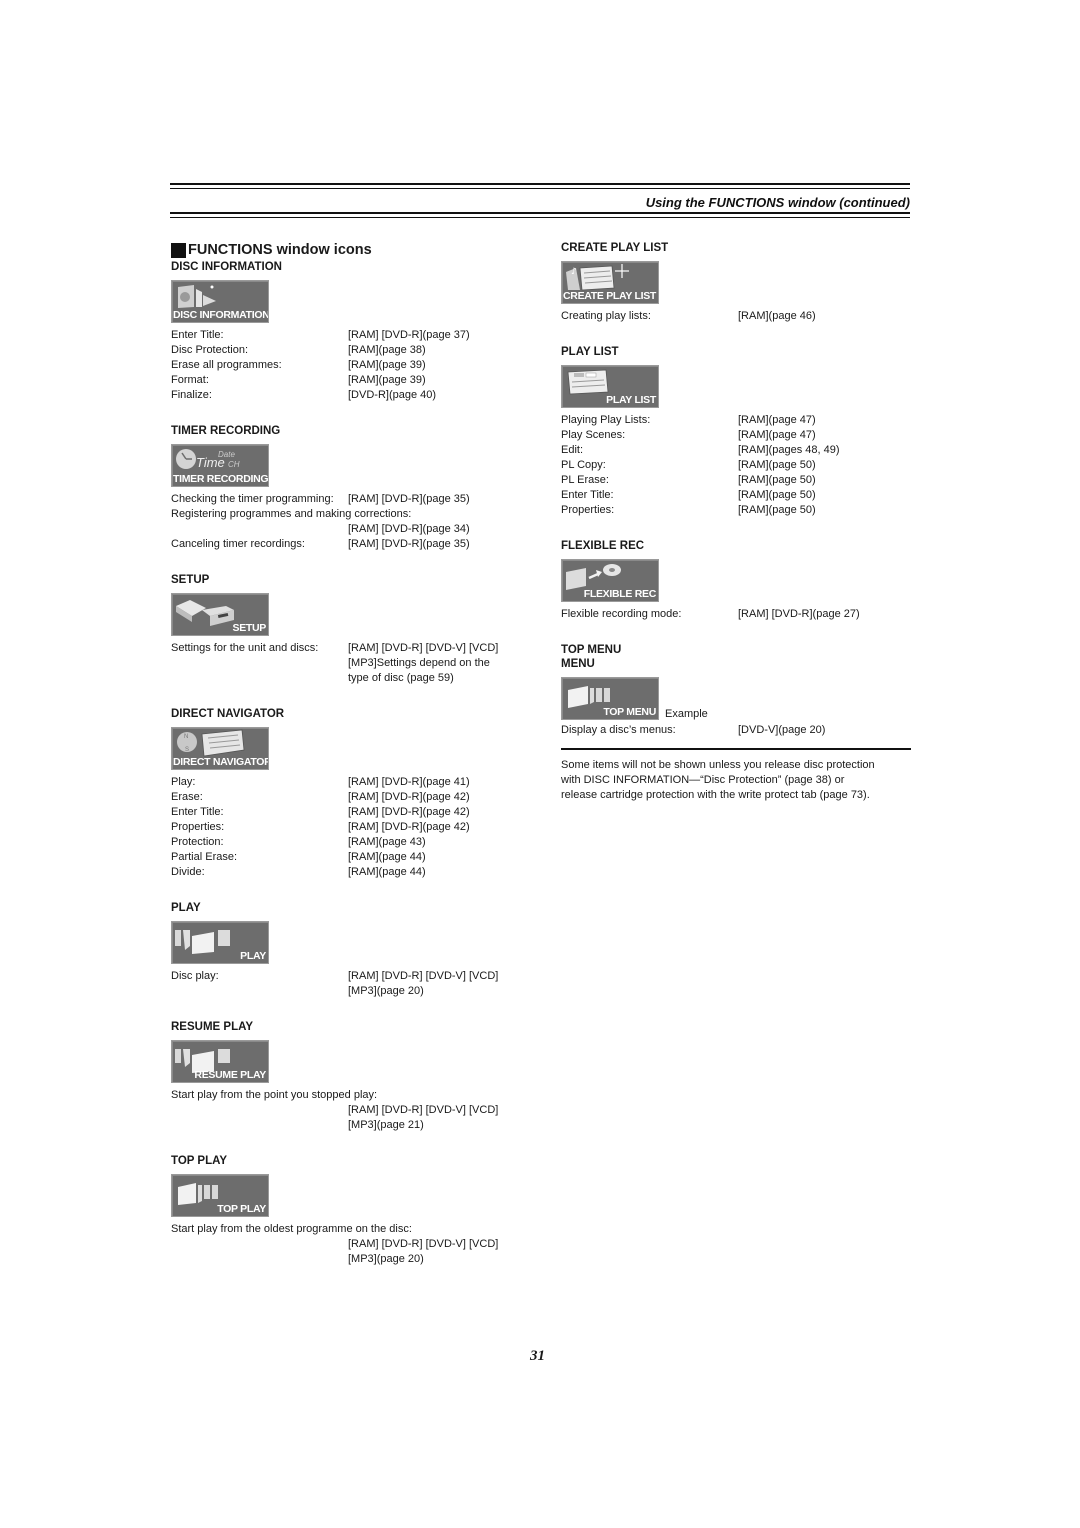  Describe the element at coordinates (220, 942) in the screenshot. I see `play-icon: PLAY` at that location.